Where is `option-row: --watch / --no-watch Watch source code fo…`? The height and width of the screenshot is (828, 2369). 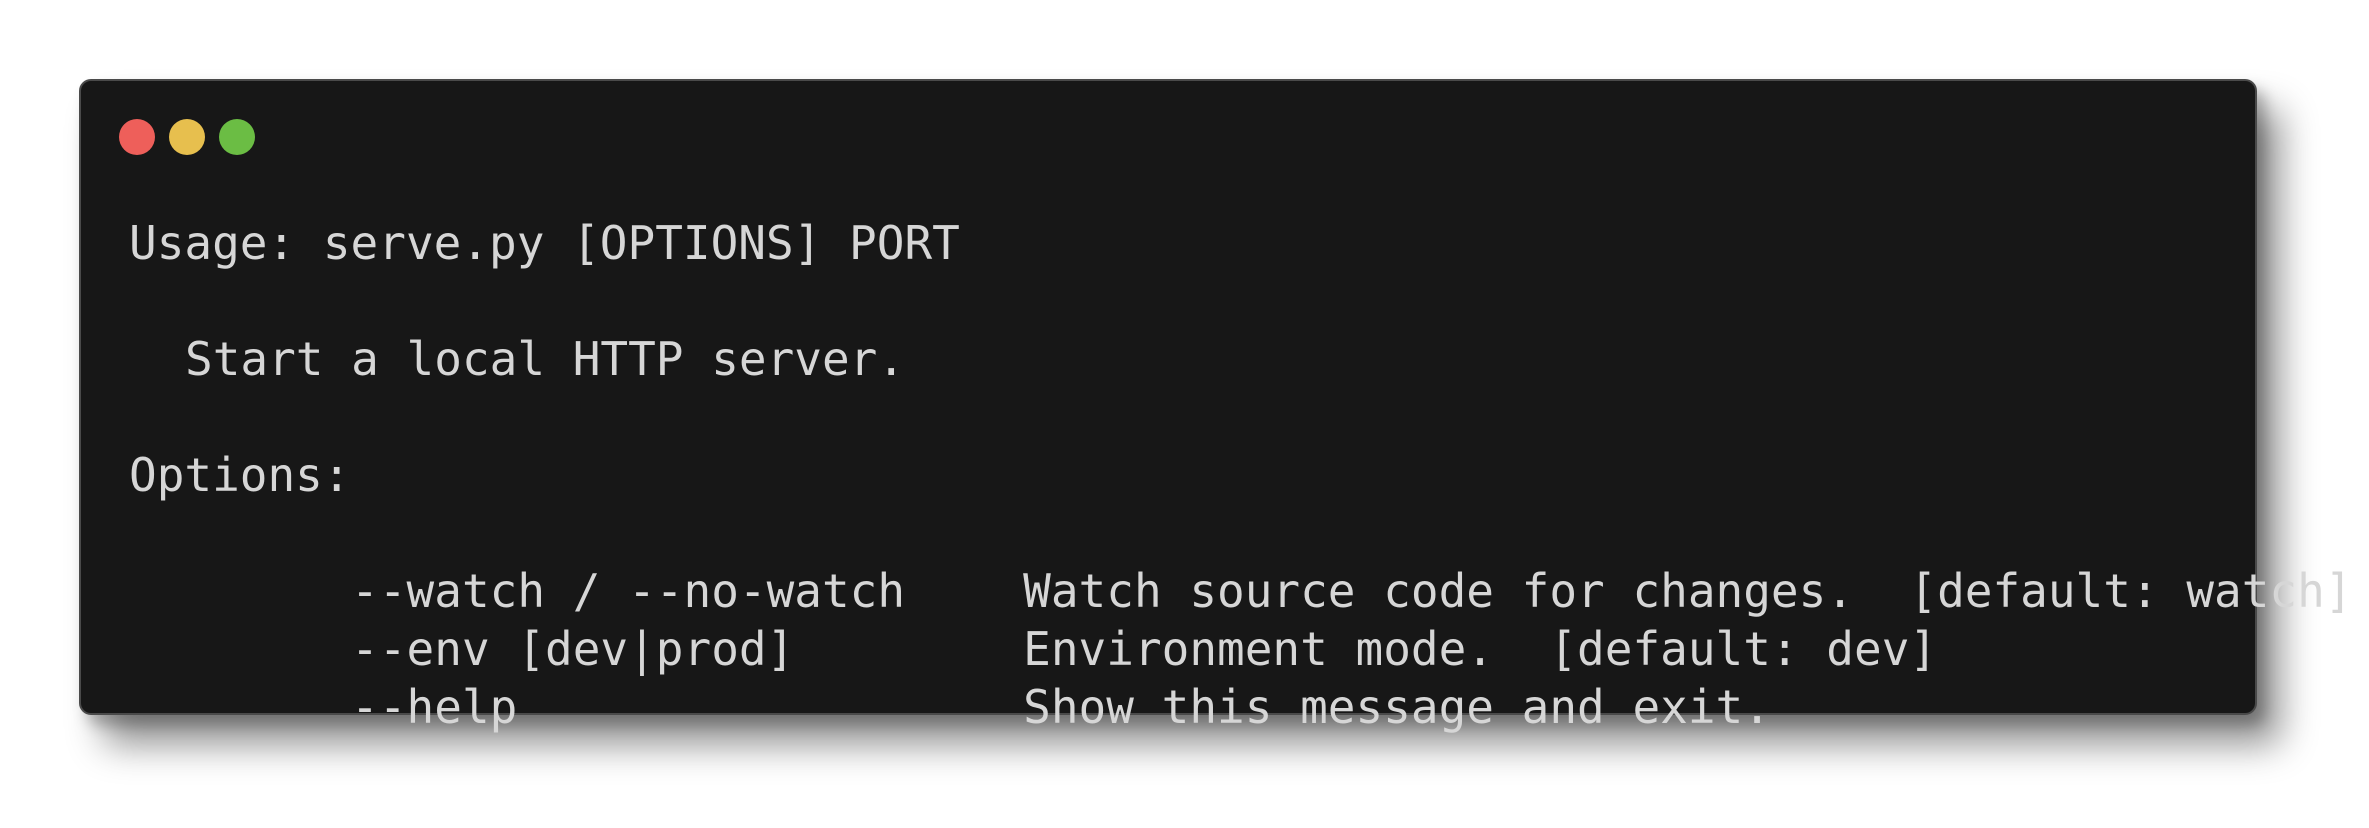
option-row: --watch / --no-watch Watch source code fo… is located at coordinates (1240, 561).